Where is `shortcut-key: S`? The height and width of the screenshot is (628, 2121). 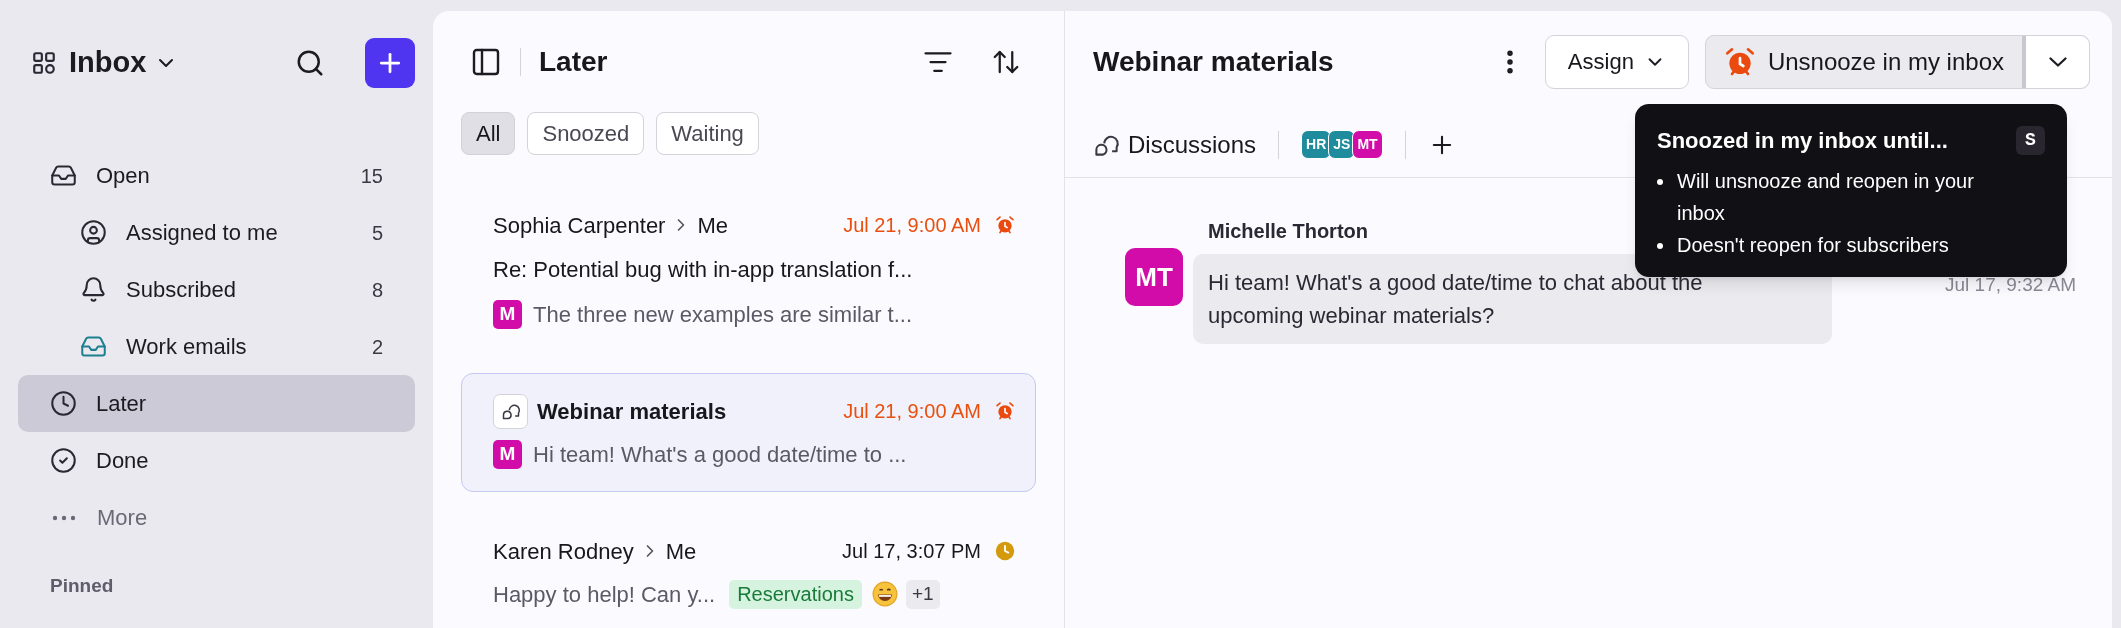 shortcut-key: S is located at coordinates (2030, 140).